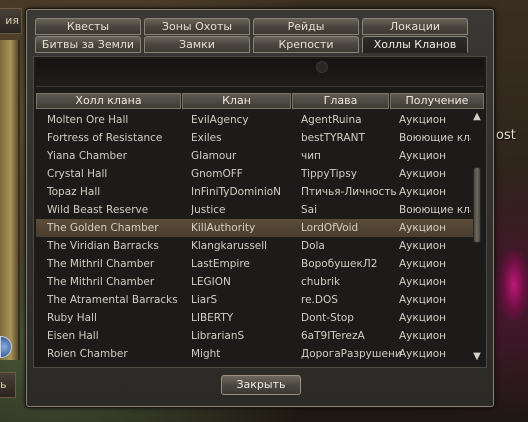 The height and width of the screenshot is (422, 528). I want to click on cell-clan: Exiles, so click(206, 138).